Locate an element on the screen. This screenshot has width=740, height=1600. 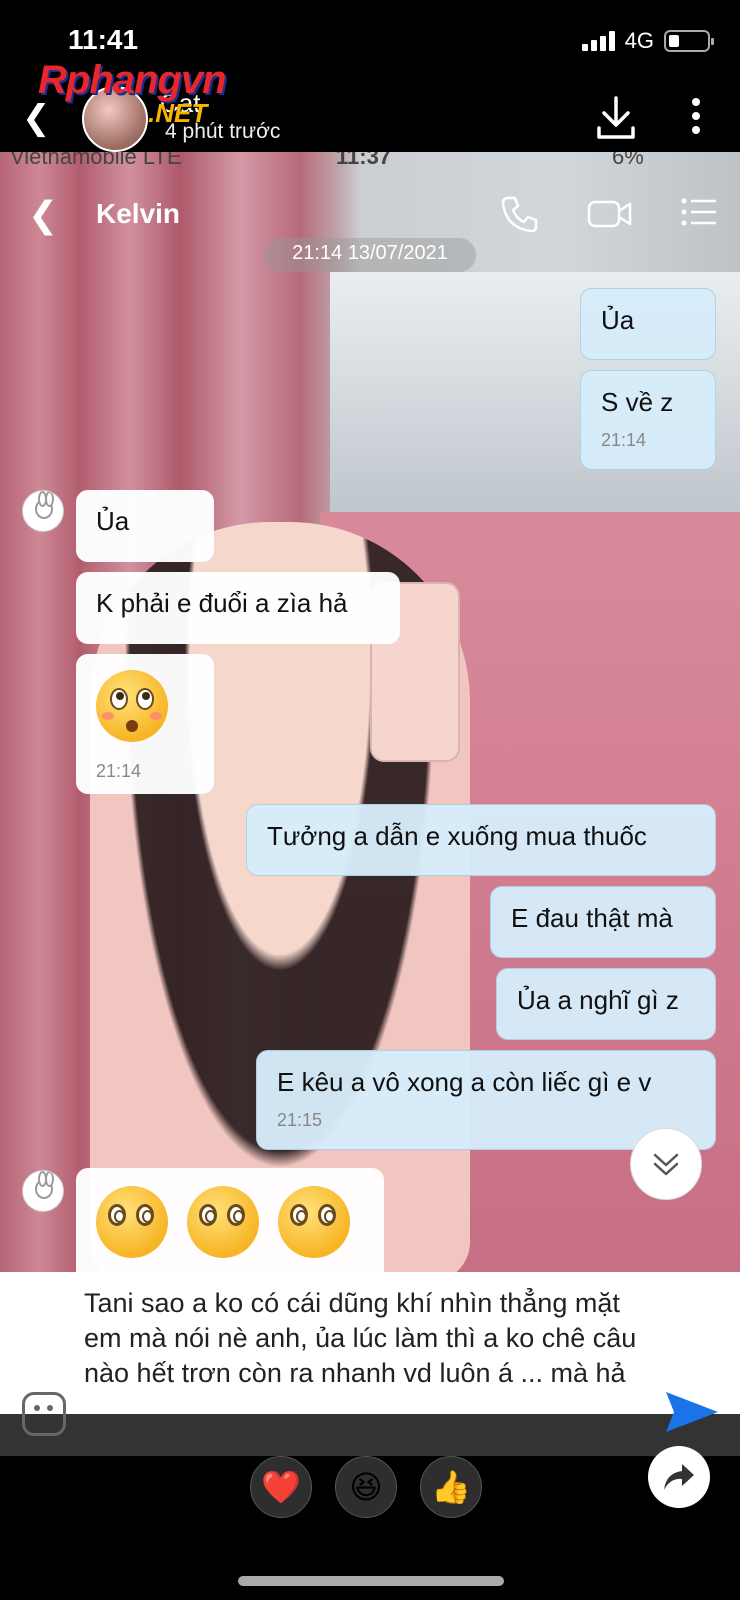
signal-icon is located at coordinates (598, 41).